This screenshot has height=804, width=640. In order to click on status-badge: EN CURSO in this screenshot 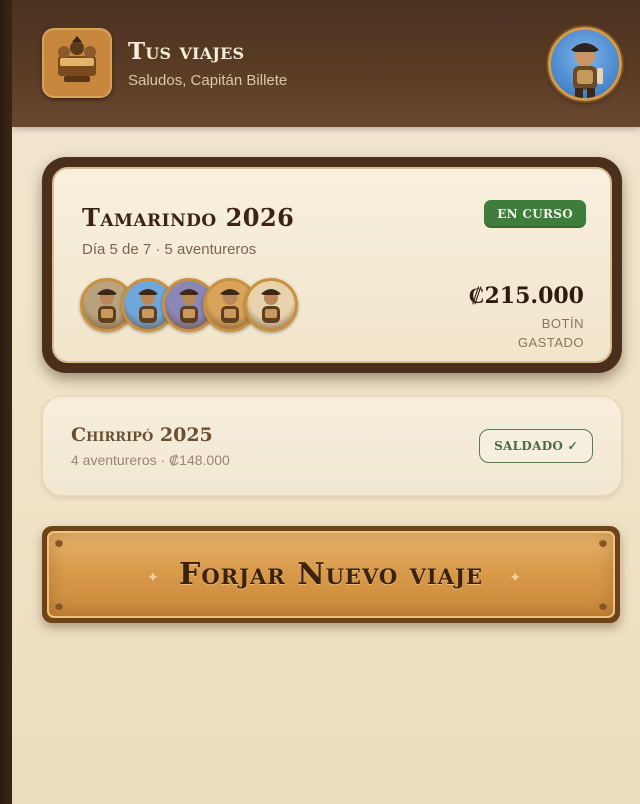, I will do `click(535, 214)`.